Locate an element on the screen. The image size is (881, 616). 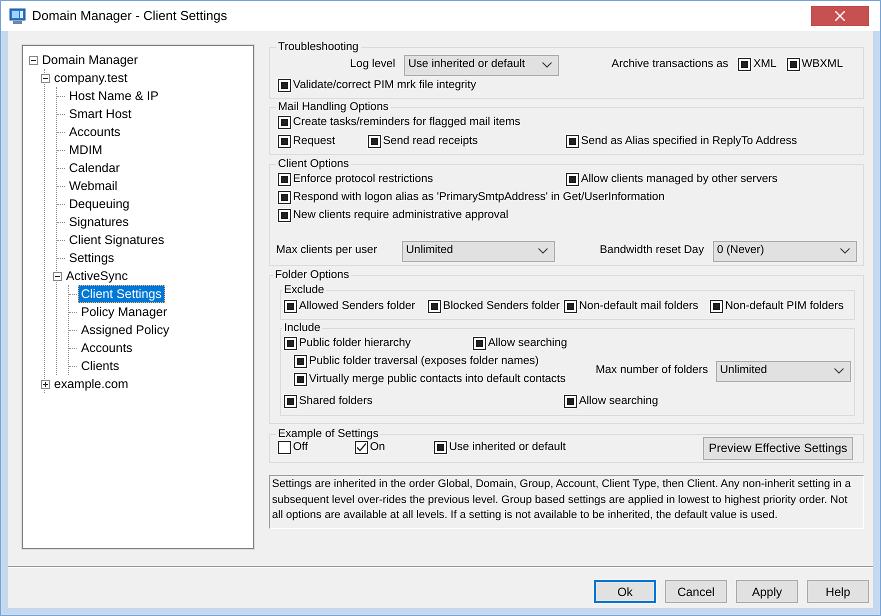
checkbox-label: Send read receipts is located at coordinates (430, 141).